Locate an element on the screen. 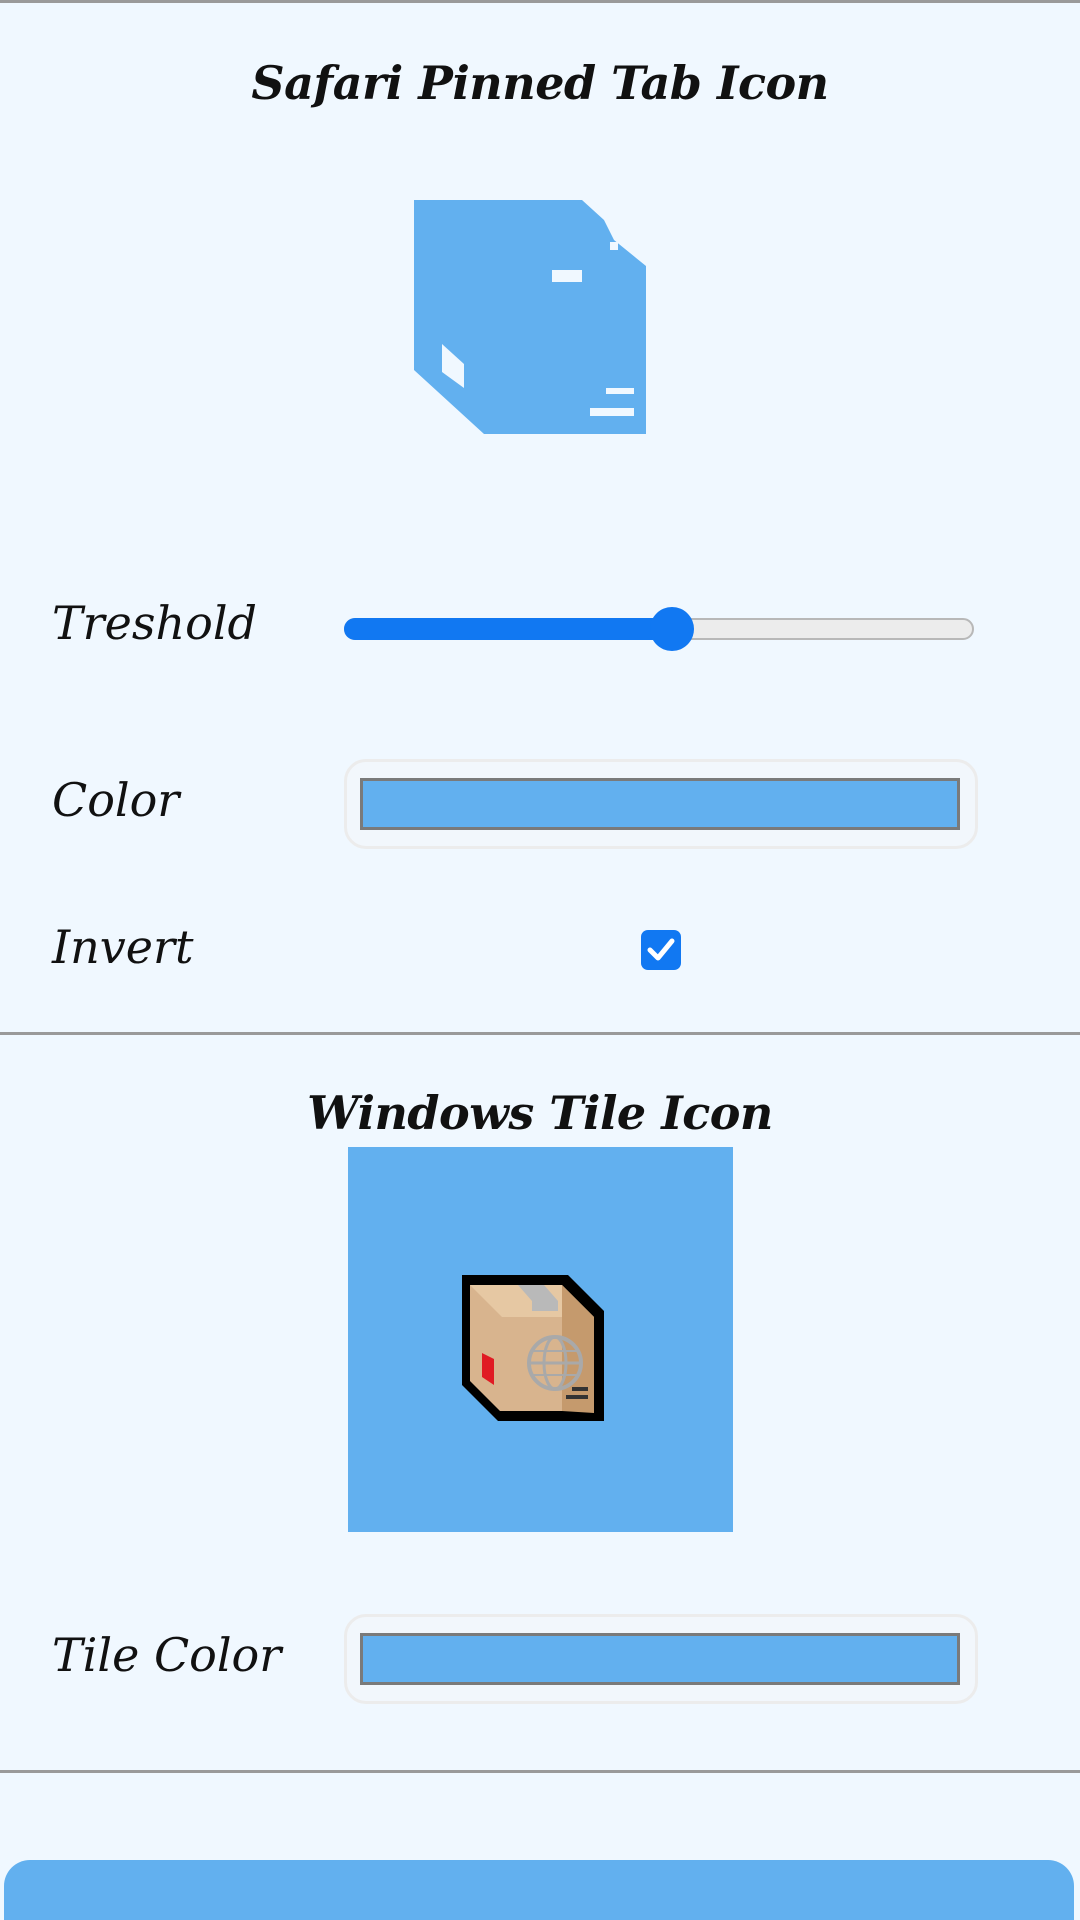 The height and width of the screenshot is (1920, 1080). package-box-icon is located at coordinates (538, 1347).